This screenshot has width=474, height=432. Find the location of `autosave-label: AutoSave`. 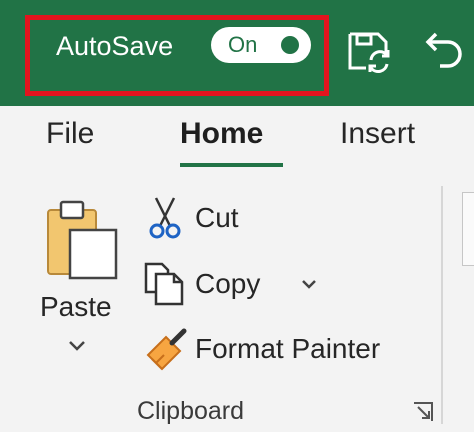

autosave-label: AutoSave is located at coordinates (115, 46).